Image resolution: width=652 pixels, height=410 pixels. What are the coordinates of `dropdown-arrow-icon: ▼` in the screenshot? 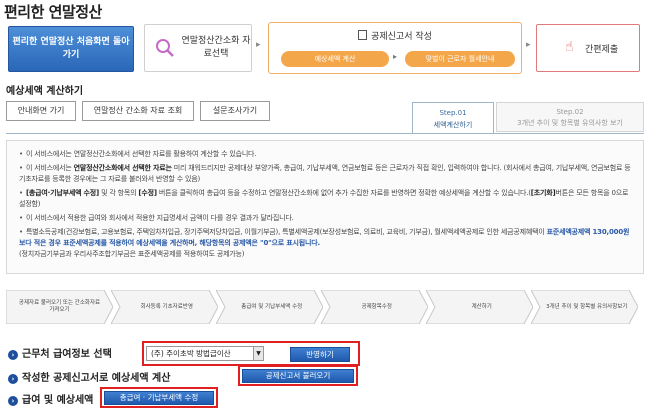 It's located at (258, 353).